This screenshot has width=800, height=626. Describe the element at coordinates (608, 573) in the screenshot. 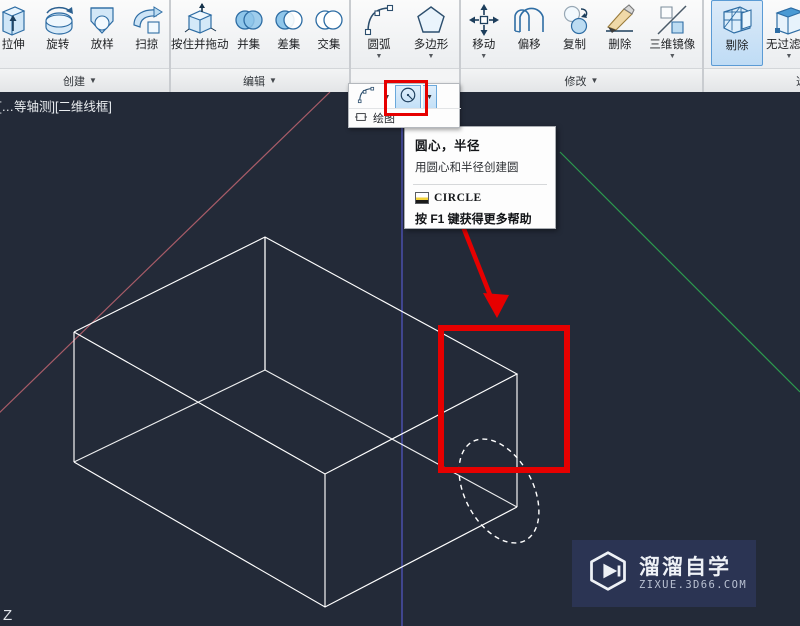

I see `play-button-logo` at that location.